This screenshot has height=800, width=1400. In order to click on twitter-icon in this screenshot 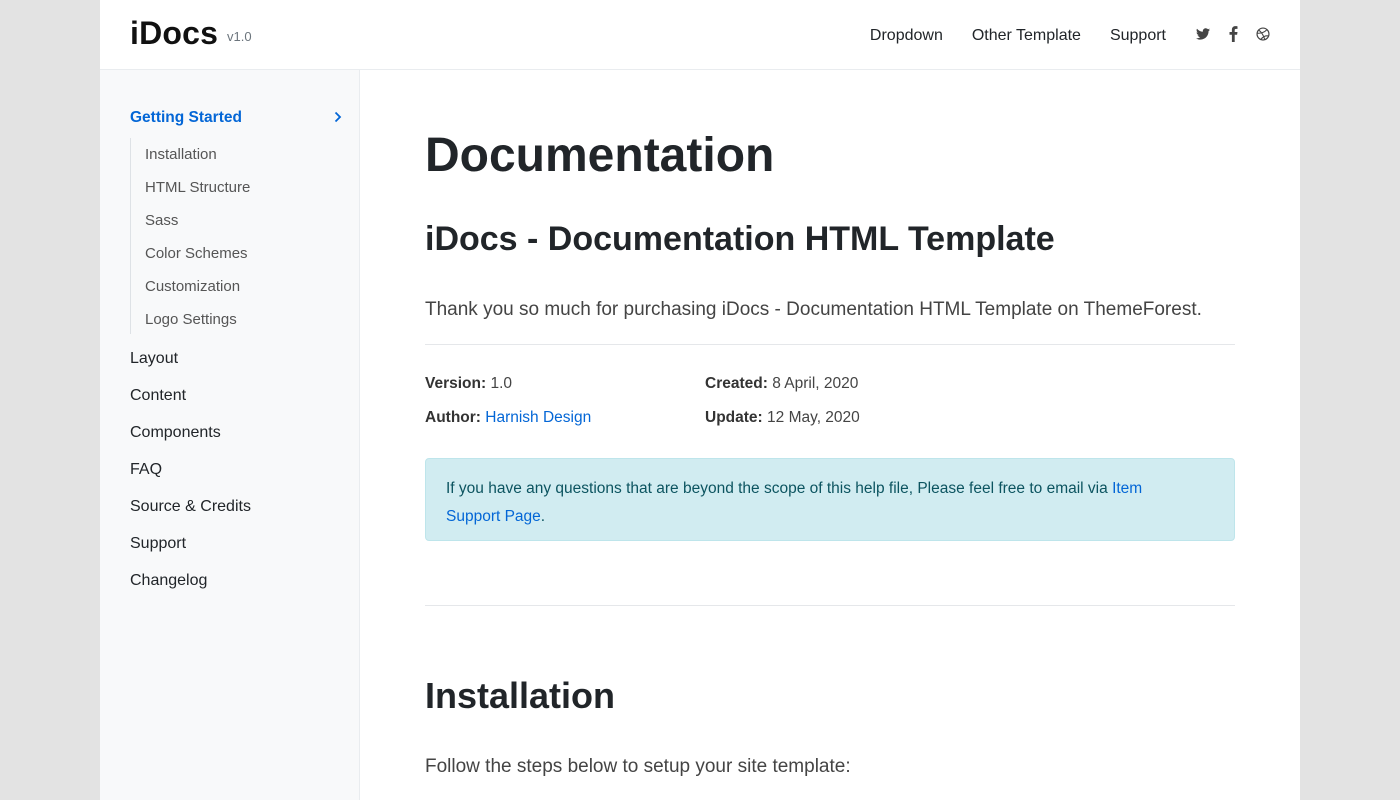, I will do `click(1203, 34)`.